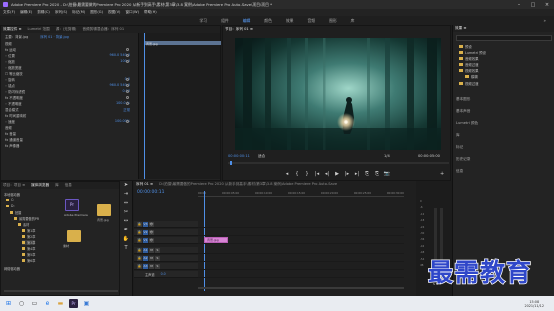 The width and height of the screenshot is (554, 311). What do you see at coordinates (459, 171) in the screenshot?
I see `section-info: 信息` at bounding box center [459, 171].